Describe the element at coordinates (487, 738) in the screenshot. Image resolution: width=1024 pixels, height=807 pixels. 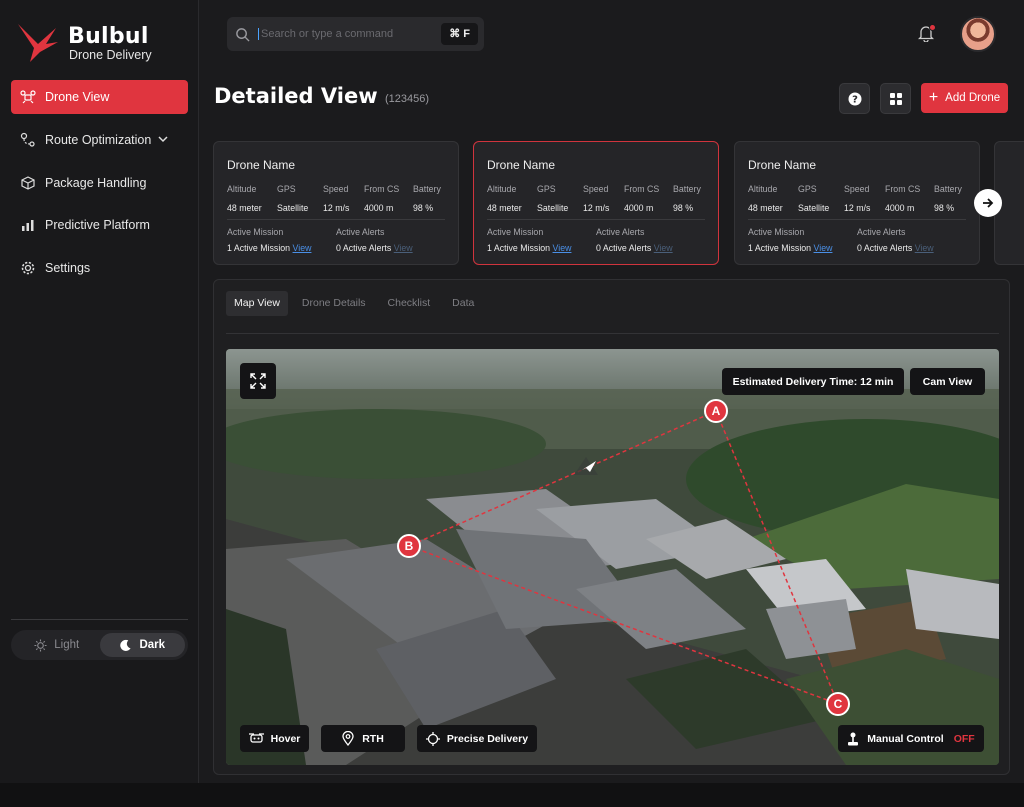
I see `precise-delivery-label: Precise Delivery` at that location.